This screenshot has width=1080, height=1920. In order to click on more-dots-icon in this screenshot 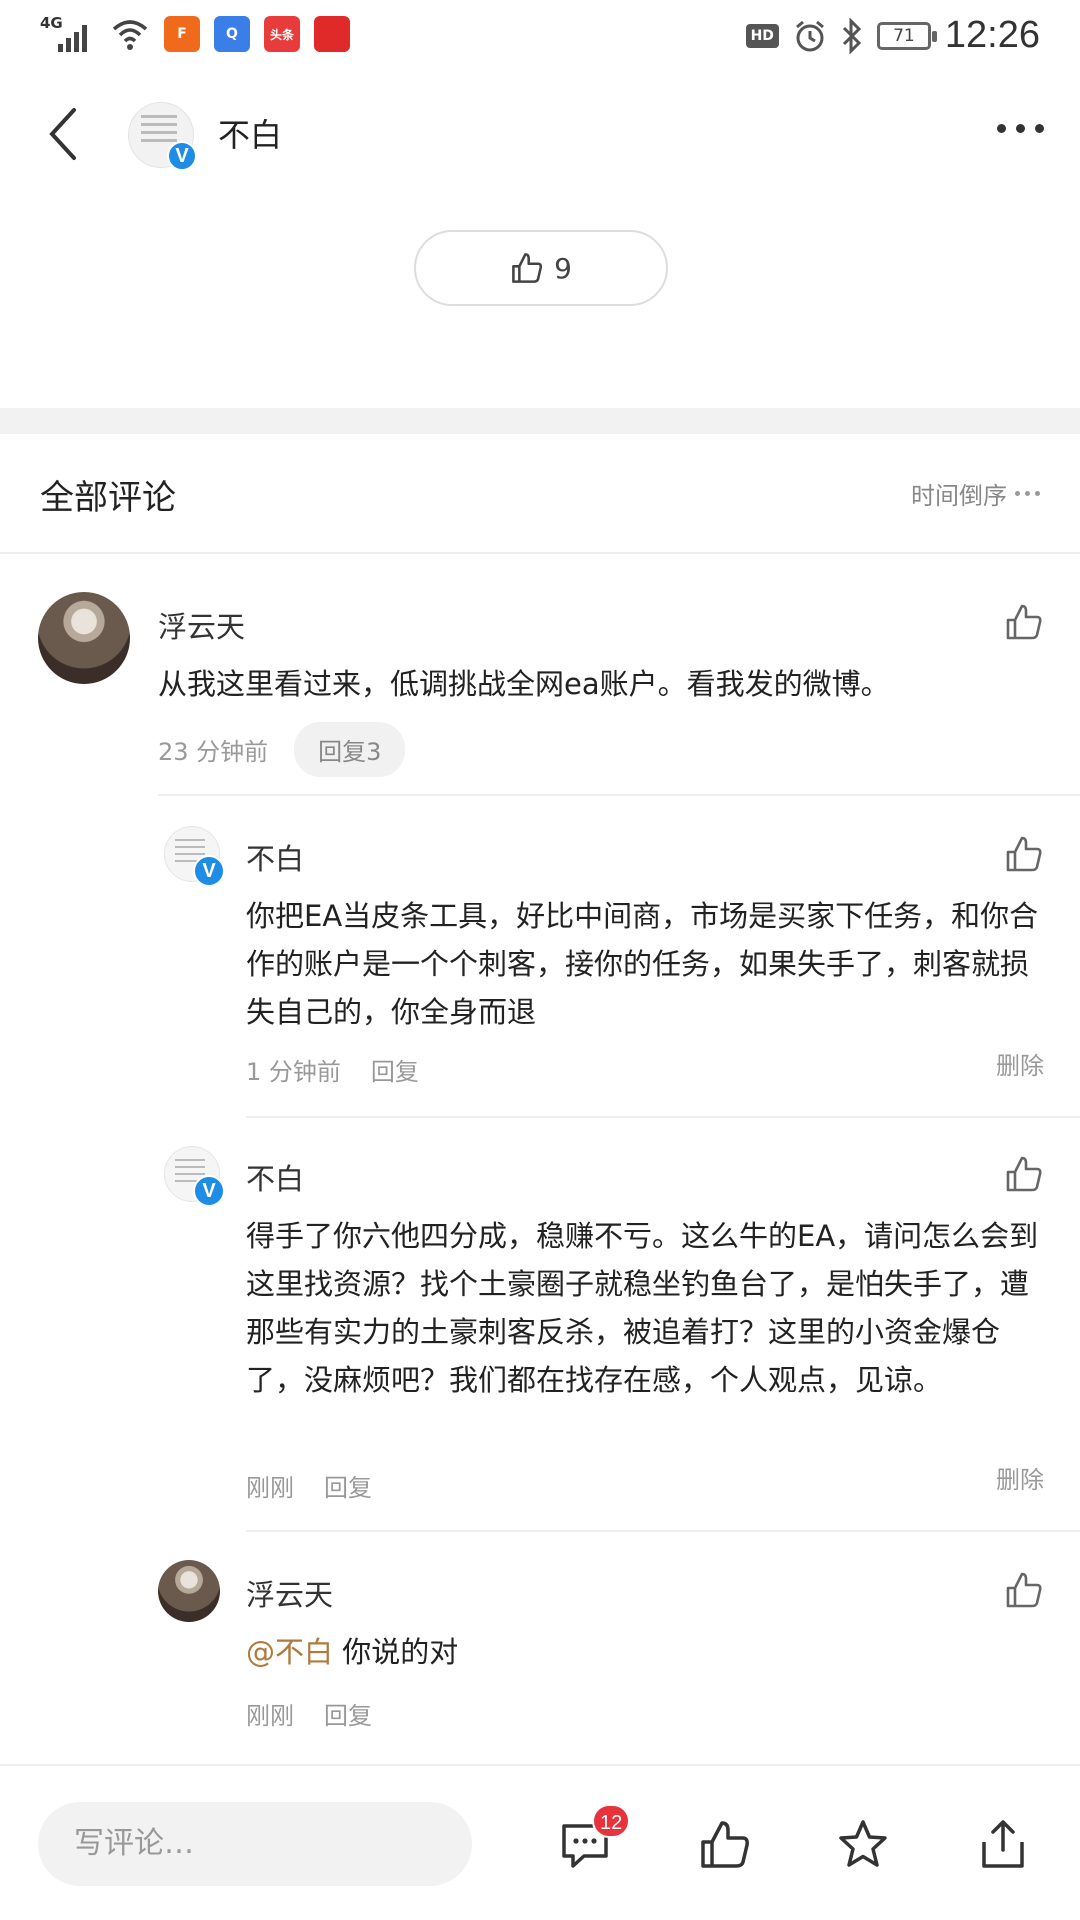, I will do `click(1027, 493)`.